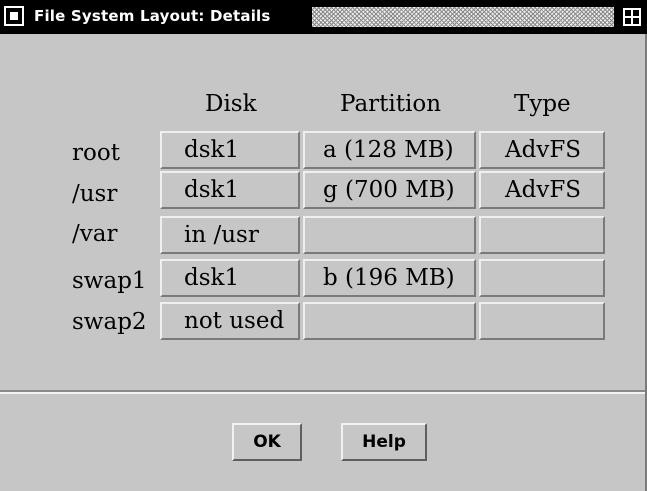 Image resolution: width=647 pixels, height=491 pixels. I want to click on partition-value: b (196 MB), so click(389, 278).